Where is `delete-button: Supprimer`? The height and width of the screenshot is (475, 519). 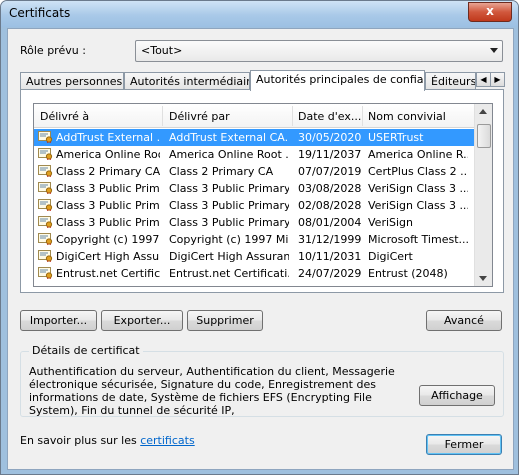 delete-button: Supprimer is located at coordinates (225, 320).